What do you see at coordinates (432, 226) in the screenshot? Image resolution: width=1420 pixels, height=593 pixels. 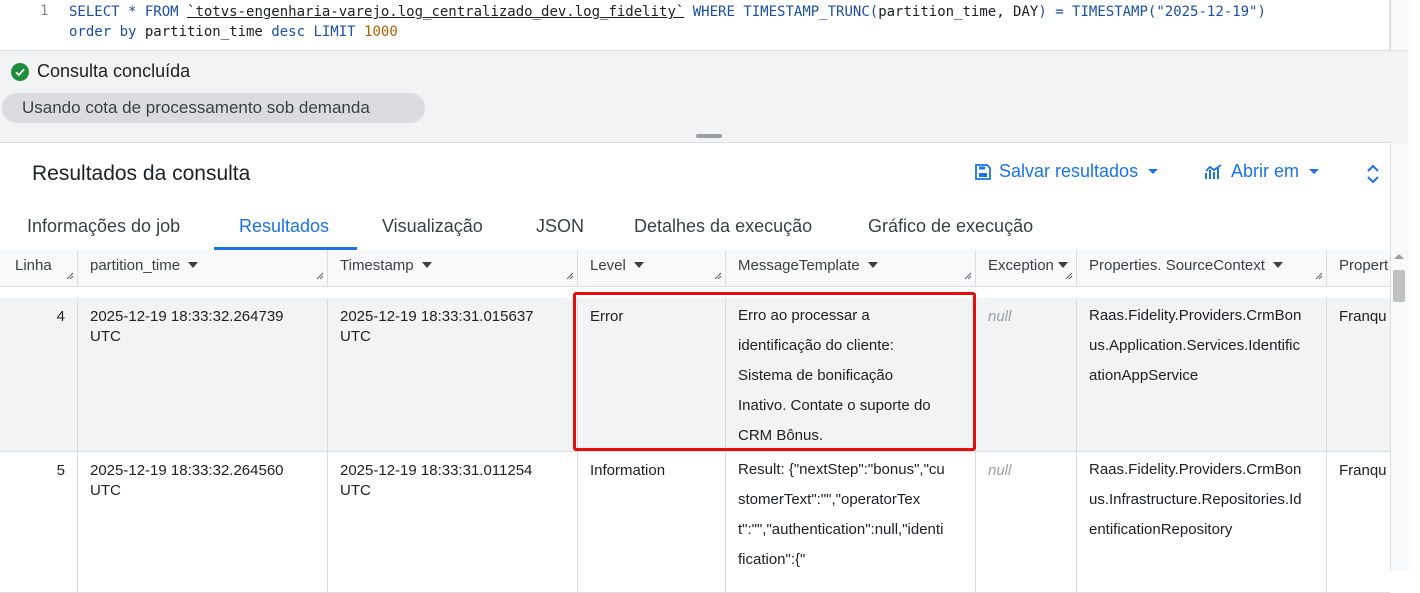 I see `tab-visualization: Visualização` at bounding box center [432, 226].